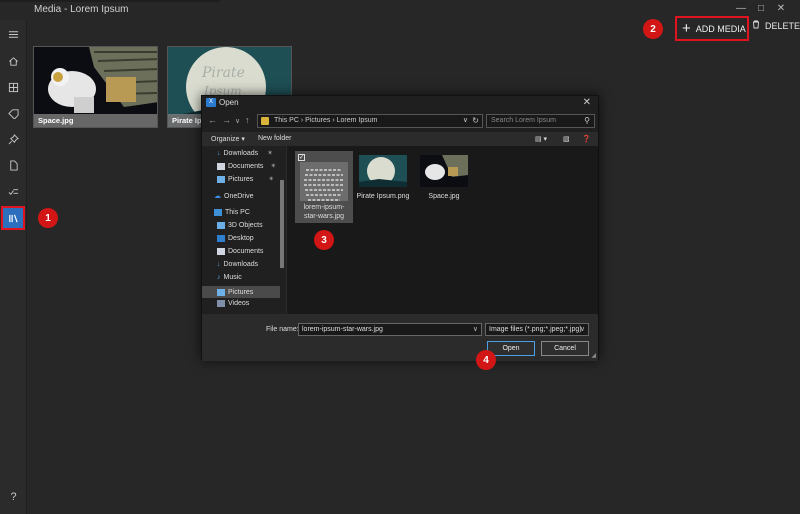 The height and width of the screenshot is (514, 800). Describe the element at coordinates (383, 171) in the screenshot. I see `pirate-file-thumbnail` at that location.